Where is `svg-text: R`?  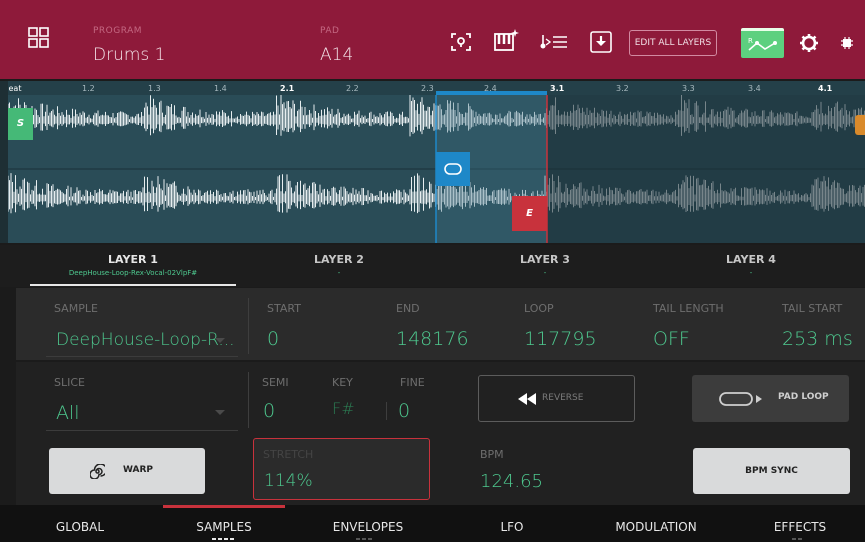 svg-text: R is located at coordinates (750, 41).